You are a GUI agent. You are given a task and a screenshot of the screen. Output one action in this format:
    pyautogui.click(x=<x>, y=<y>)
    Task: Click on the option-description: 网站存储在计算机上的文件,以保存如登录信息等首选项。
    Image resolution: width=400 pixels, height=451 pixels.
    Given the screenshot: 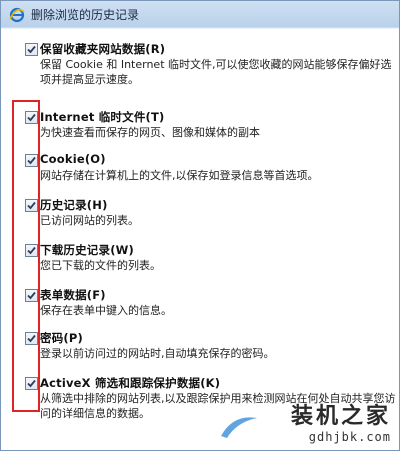 What is the action you would take?
    pyautogui.click(x=179, y=175)
    